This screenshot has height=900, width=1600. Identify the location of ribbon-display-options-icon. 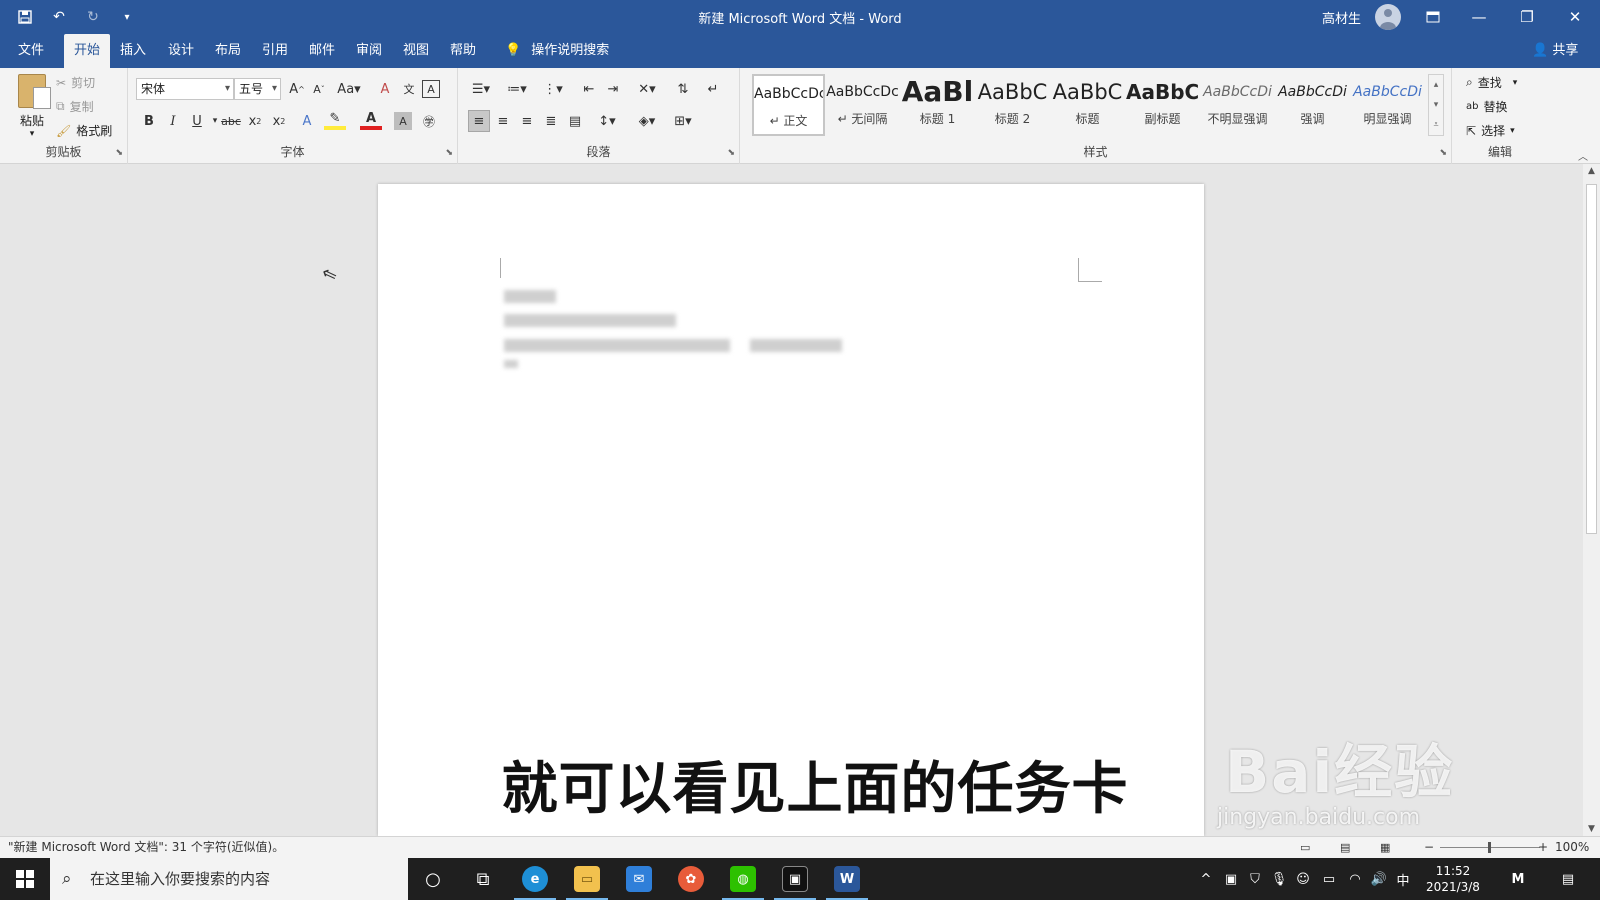
(1433, 17).